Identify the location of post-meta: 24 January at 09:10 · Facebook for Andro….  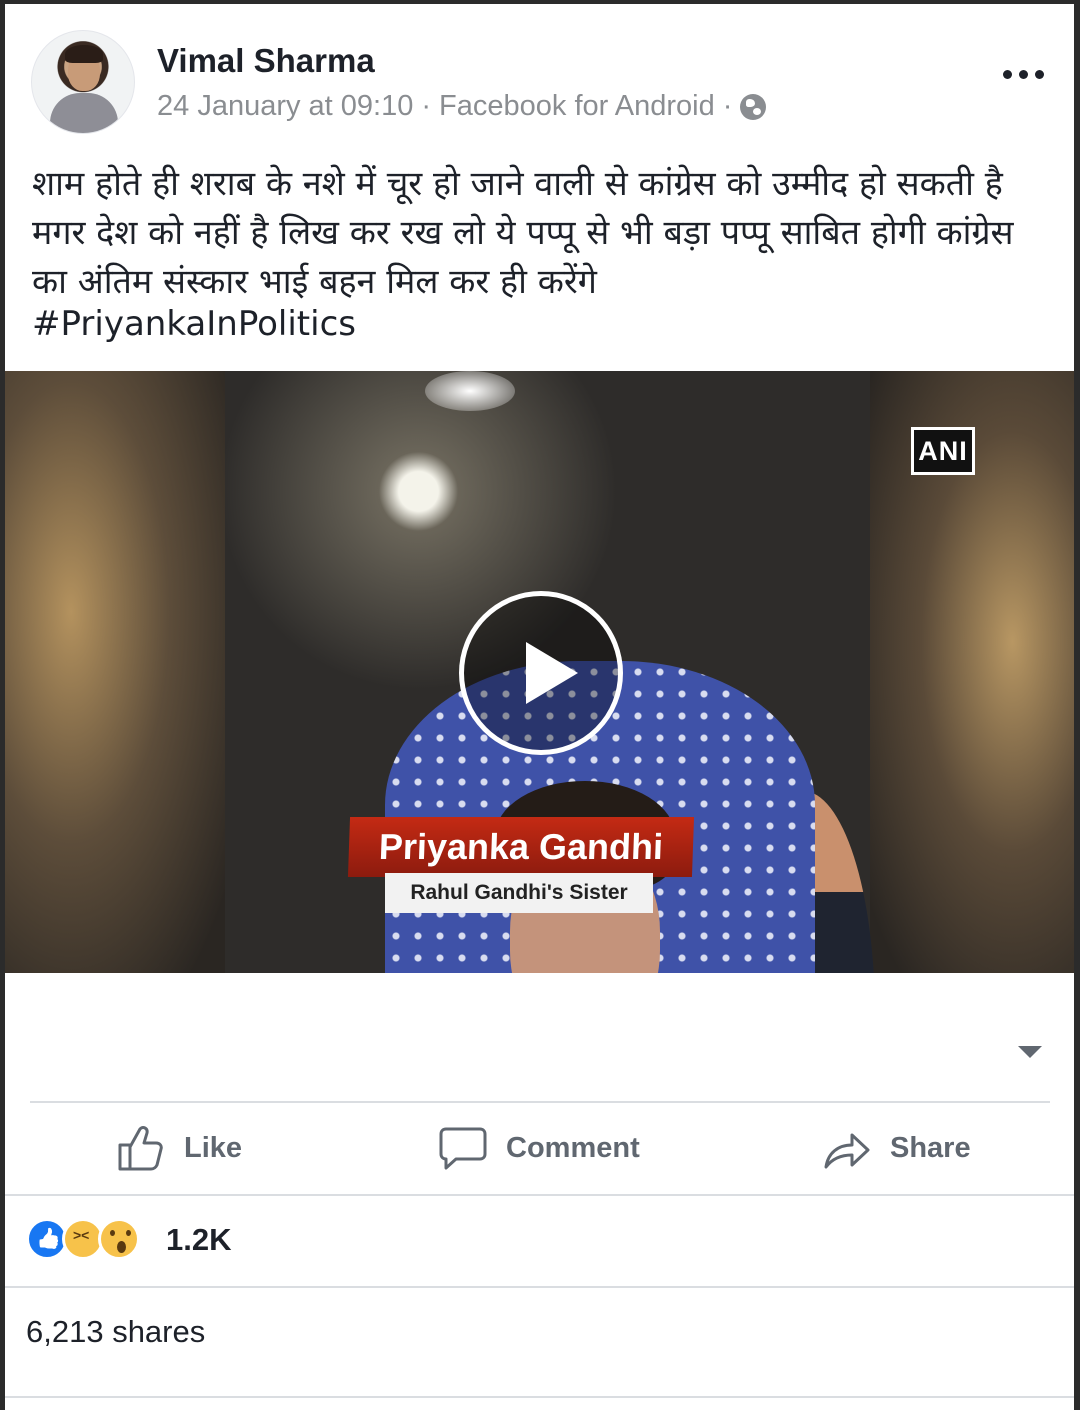
(462, 106).